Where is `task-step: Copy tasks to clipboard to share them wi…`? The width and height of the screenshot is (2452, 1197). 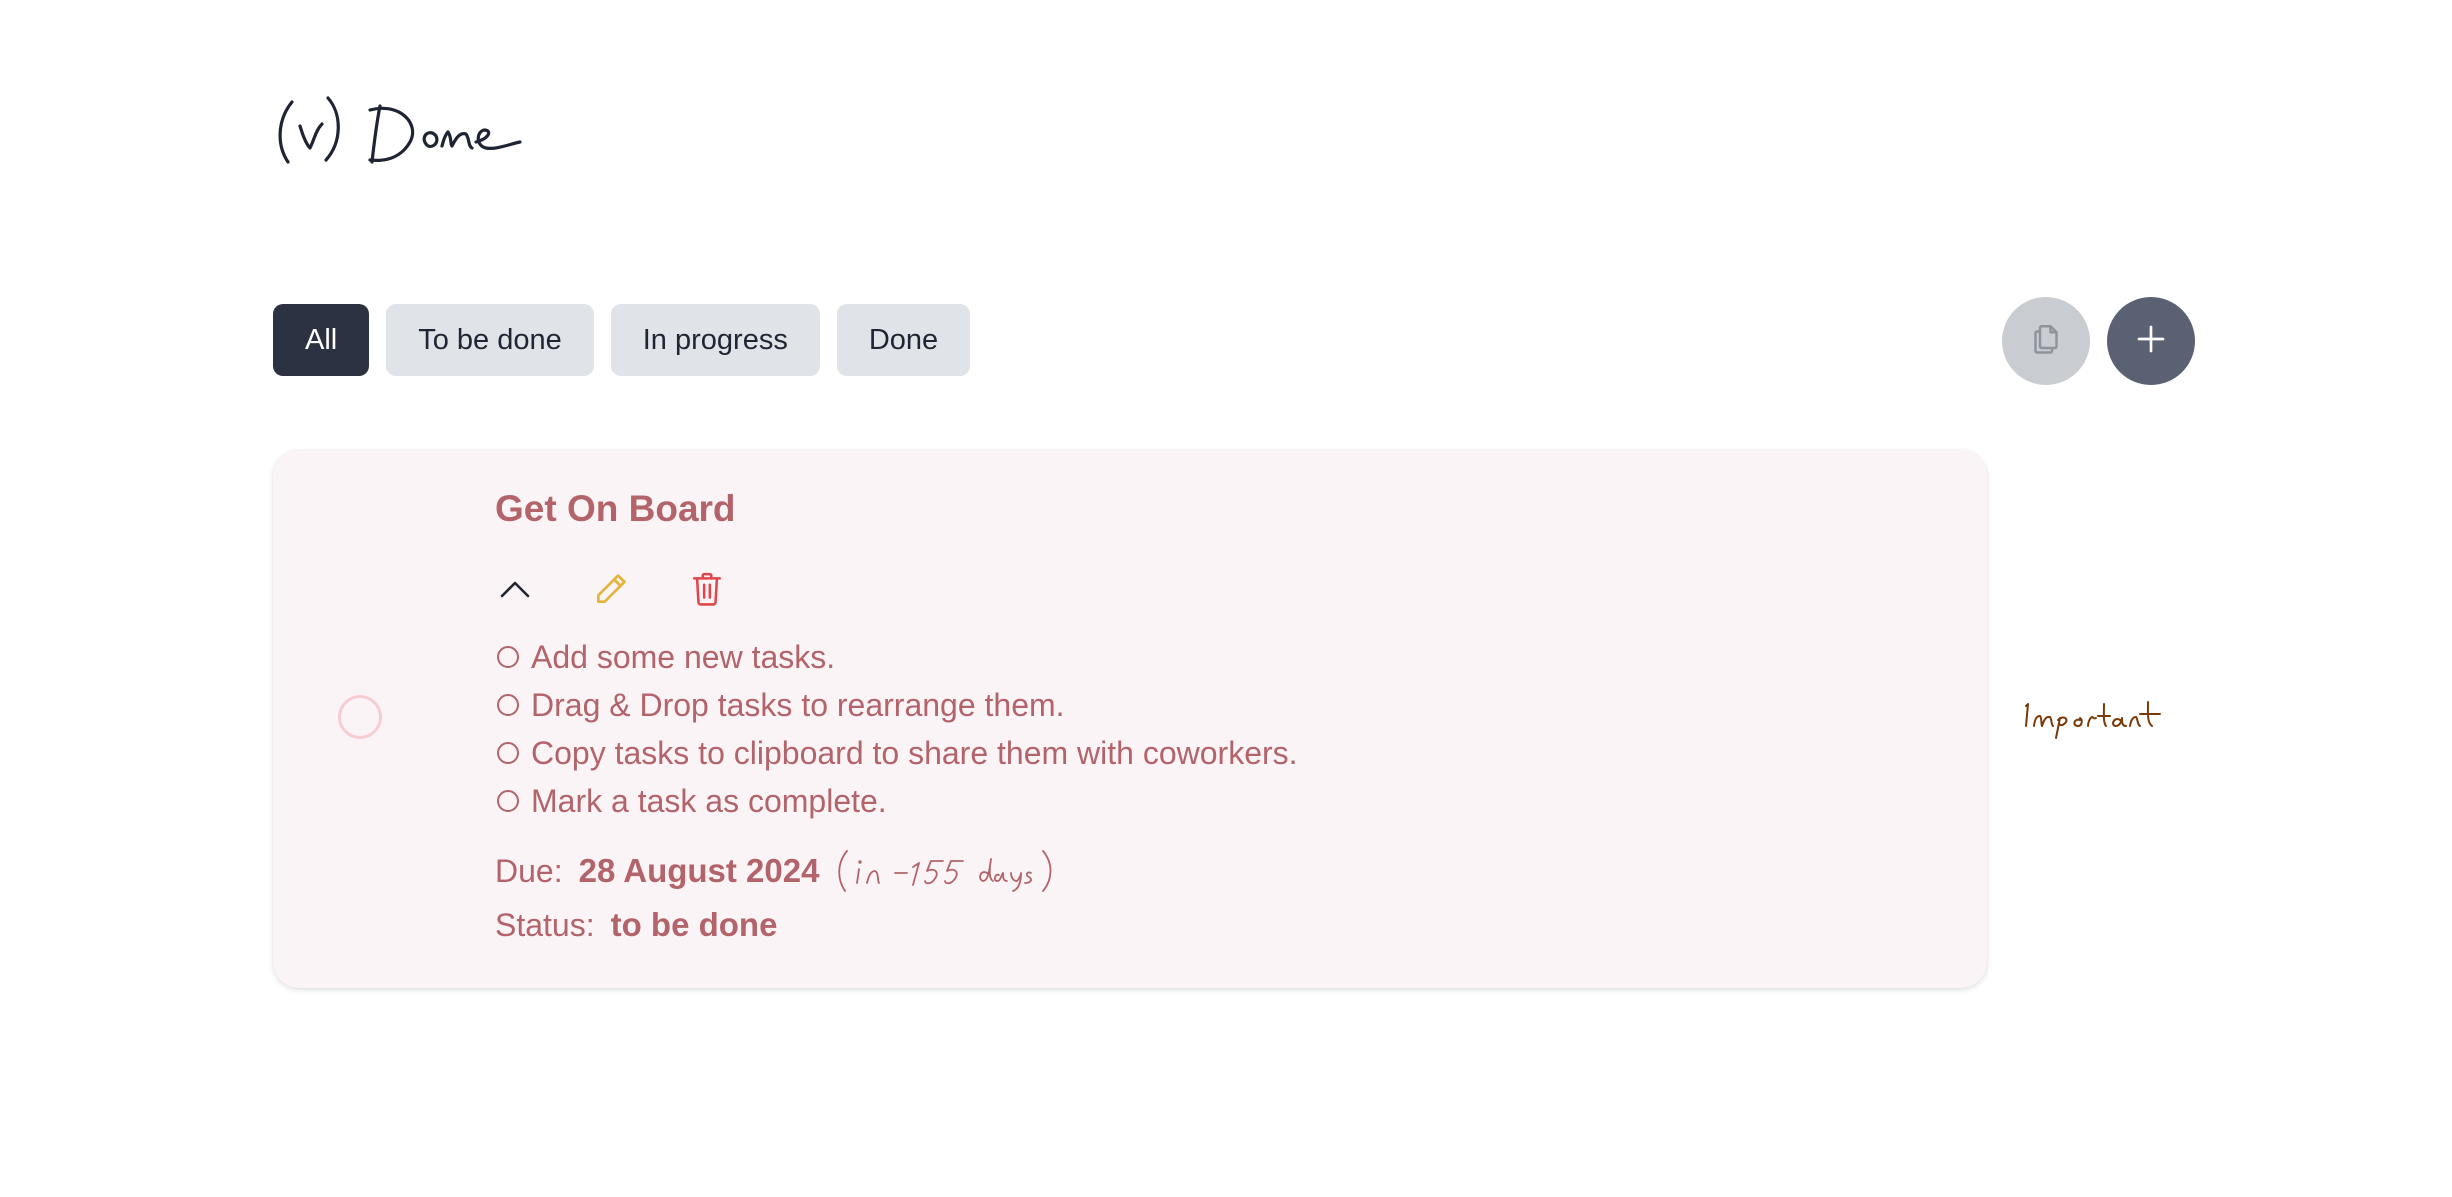
task-step: Copy tasks to clipboard to share them wi… is located at coordinates (896, 753).